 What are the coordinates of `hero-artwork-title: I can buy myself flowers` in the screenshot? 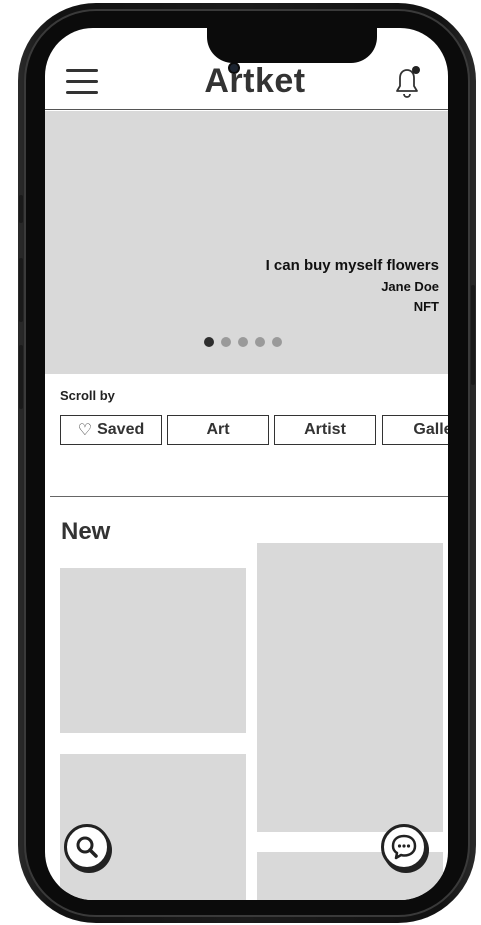 It's located at (352, 265).